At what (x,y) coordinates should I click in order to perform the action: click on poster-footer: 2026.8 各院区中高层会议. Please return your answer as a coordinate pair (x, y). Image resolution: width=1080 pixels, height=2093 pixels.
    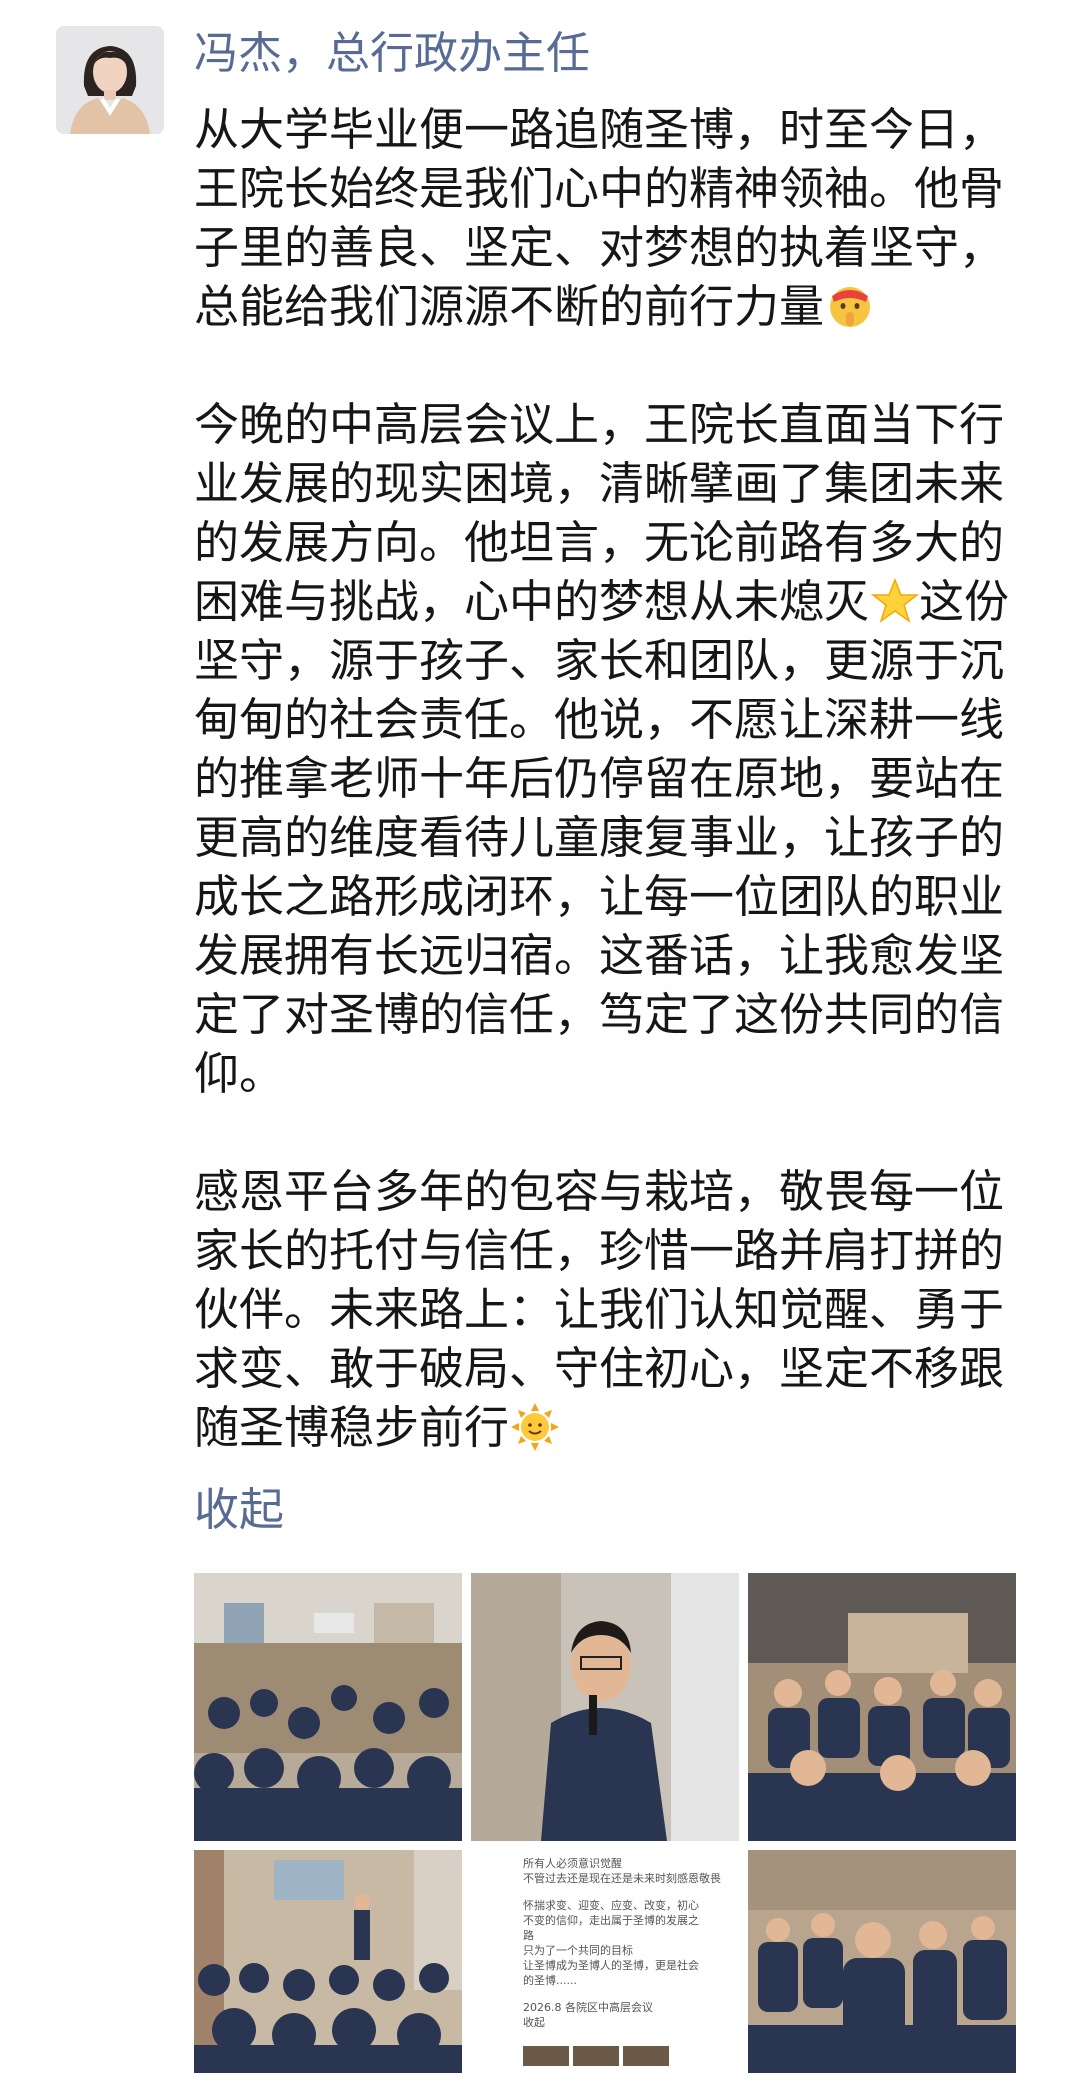
    Looking at the image, I should click on (588, 2007).